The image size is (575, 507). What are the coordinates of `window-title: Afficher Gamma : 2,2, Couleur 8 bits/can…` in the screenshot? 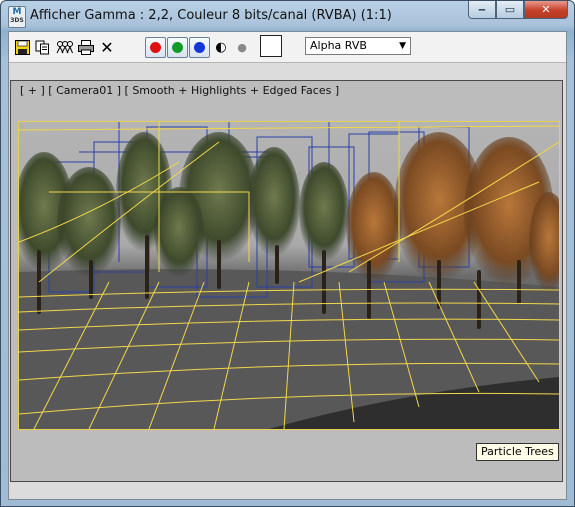 It's located at (211, 15).